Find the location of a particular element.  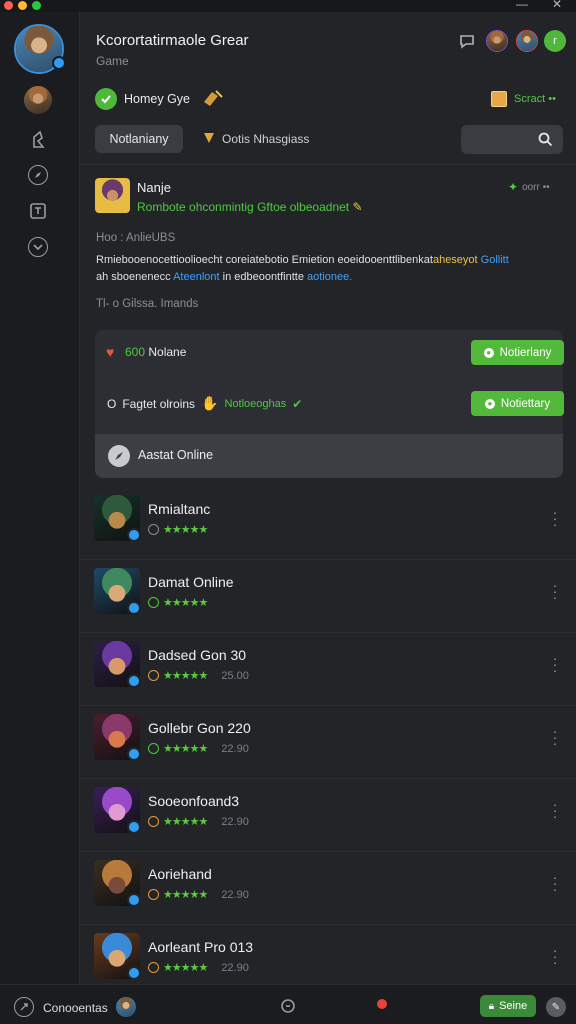

maximize-window-dot is located at coordinates (36, 5).